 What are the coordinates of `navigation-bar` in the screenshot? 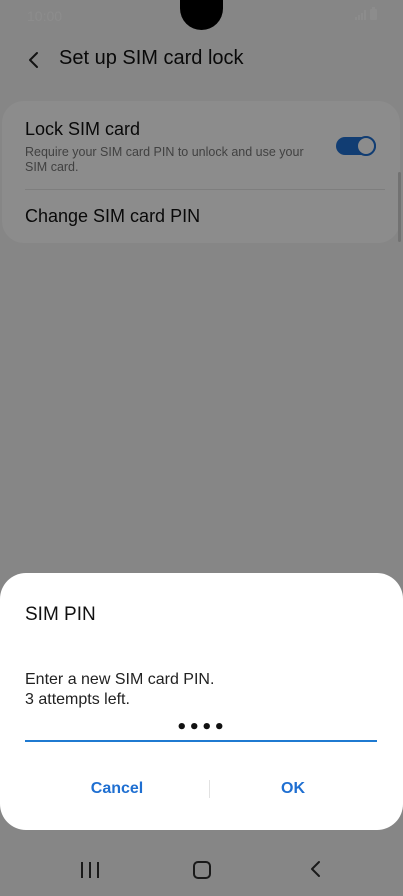 It's located at (201, 870).